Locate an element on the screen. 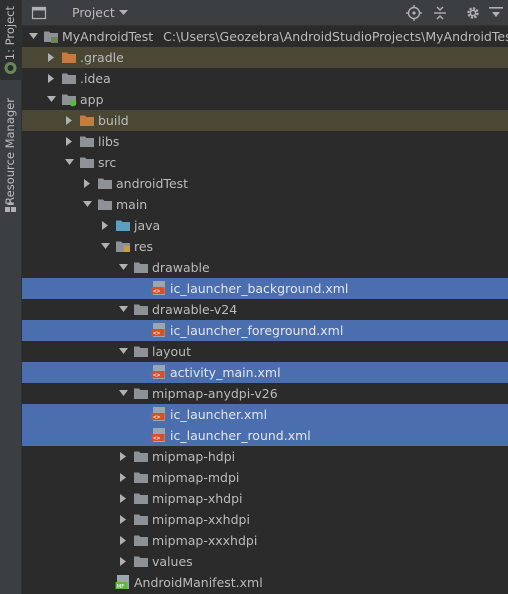  tree-file-row: <> ic_launcher_foreground.xml is located at coordinates (265, 330).